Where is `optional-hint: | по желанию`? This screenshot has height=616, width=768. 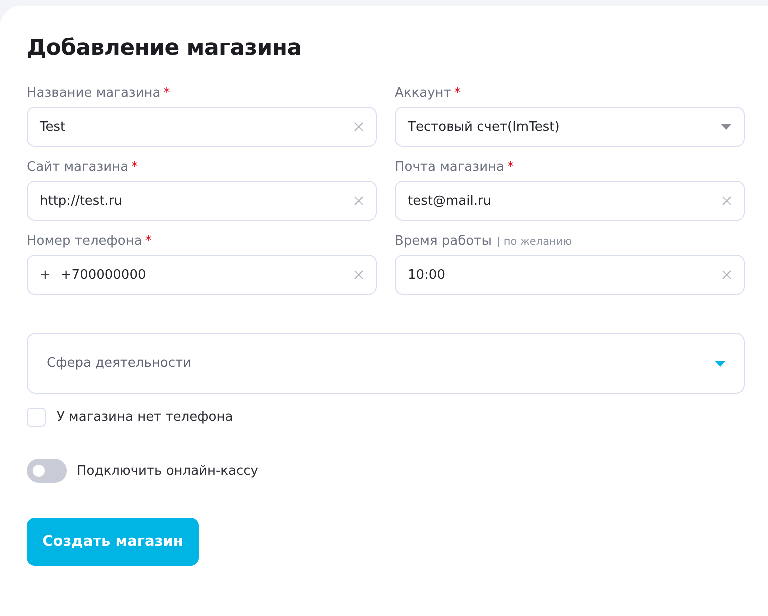 optional-hint: | по желанию is located at coordinates (534, 242).